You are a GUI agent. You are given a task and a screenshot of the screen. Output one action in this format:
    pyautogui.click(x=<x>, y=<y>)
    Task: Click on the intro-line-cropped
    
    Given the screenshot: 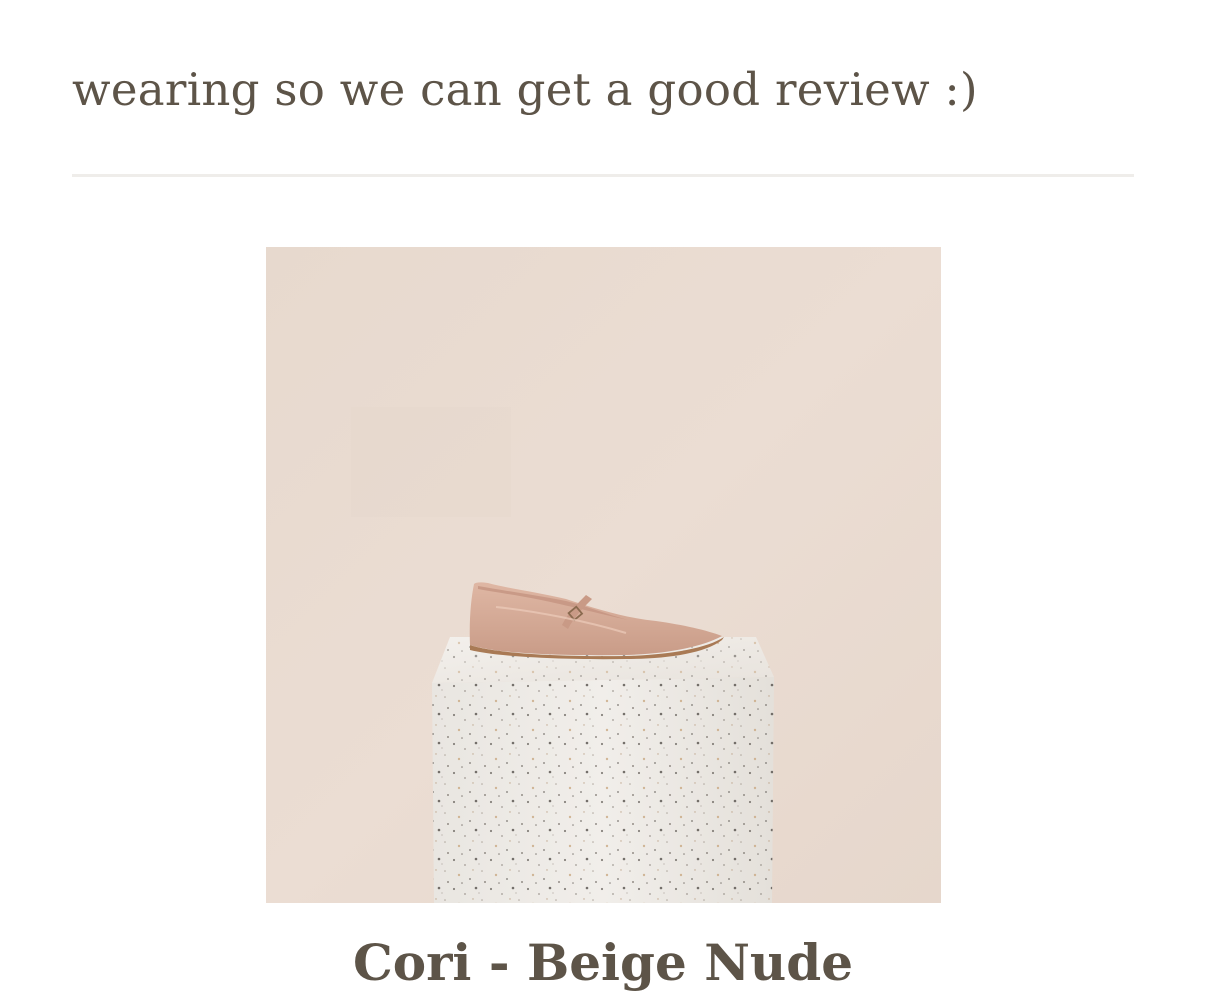 What is the action you would take?
    pyautogui.click(x=612, y=25)
    